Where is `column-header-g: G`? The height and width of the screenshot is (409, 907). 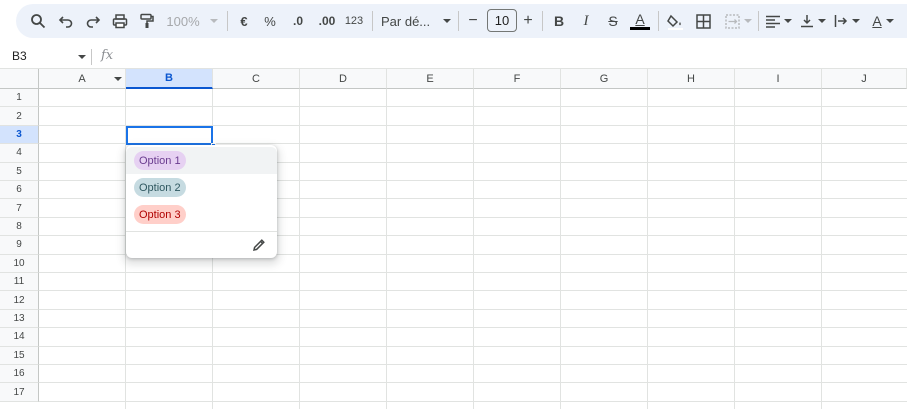
column-header-g: G is located at coordinates (604, 79).